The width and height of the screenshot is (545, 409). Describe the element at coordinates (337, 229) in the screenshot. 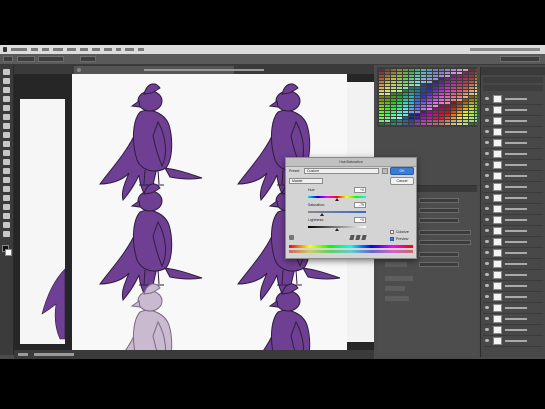

I see `lightness-slider-thumb` at that location.